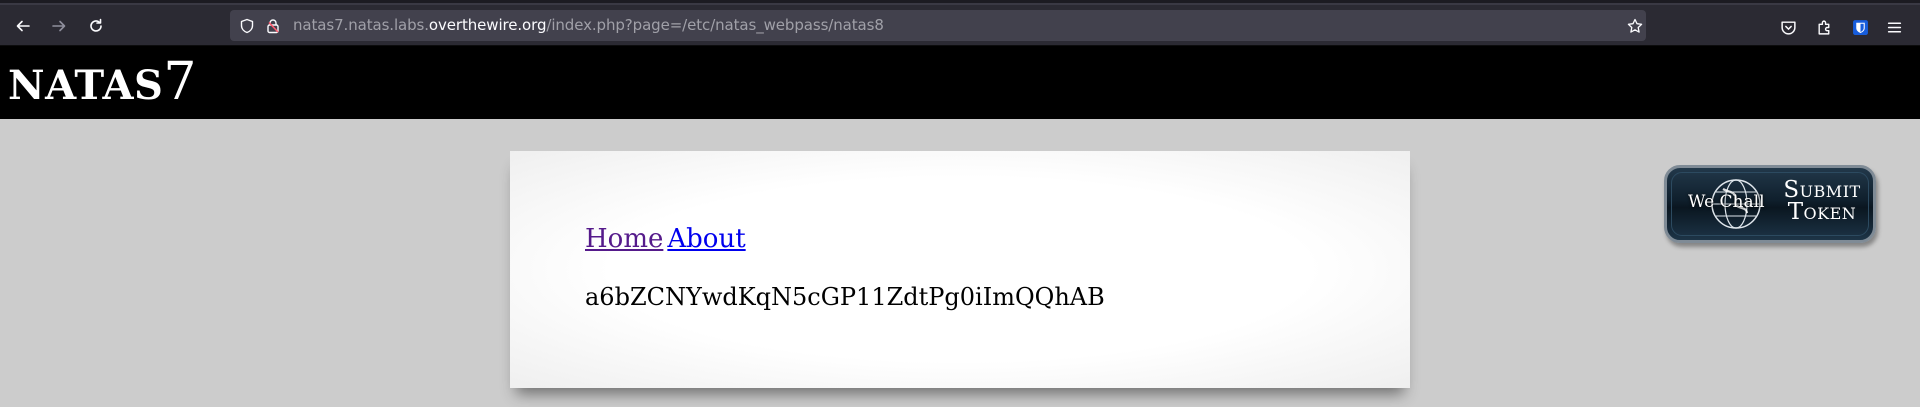 This screenshot has width=1920, height=407. I want to click on pocket-button, so click(1788, 27).